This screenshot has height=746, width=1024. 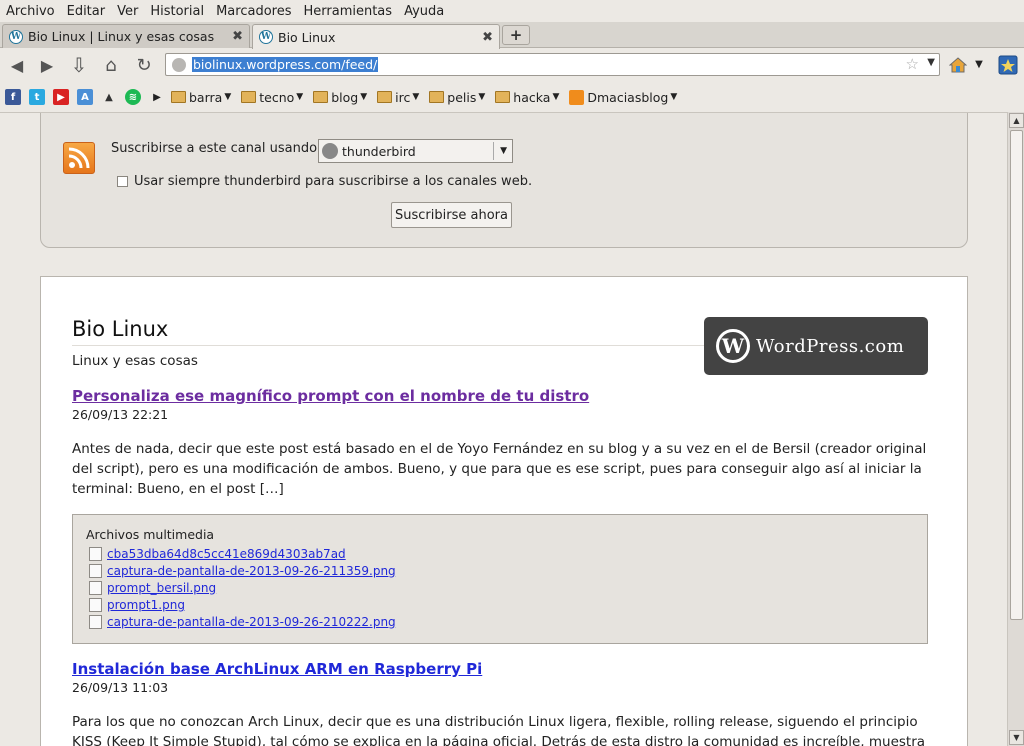 What do you see at coordinates (161, 588) in the screenshot?
I see `media-file-link: prompt_bersil.png` at bounding box center [161, 588].